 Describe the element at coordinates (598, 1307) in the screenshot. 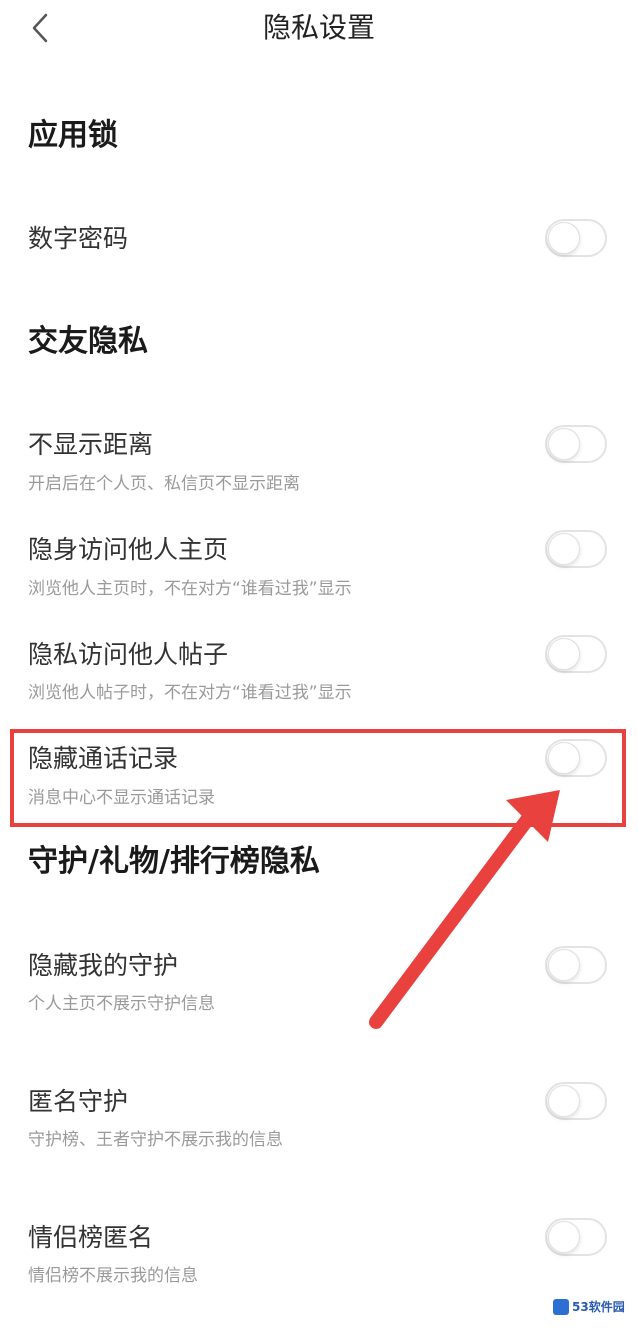

I see `watermark-text: 53软件园` at that location.